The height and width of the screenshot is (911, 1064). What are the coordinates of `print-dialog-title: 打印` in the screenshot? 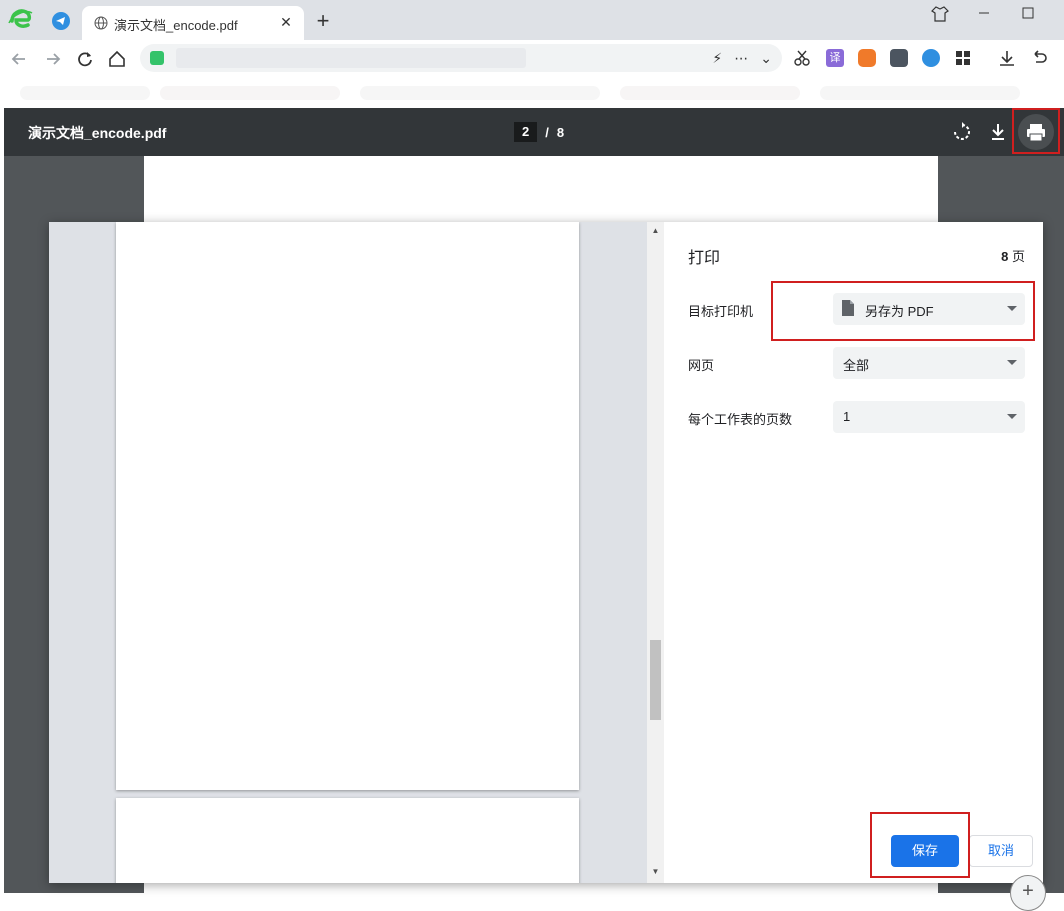 It's located at (704, 256).